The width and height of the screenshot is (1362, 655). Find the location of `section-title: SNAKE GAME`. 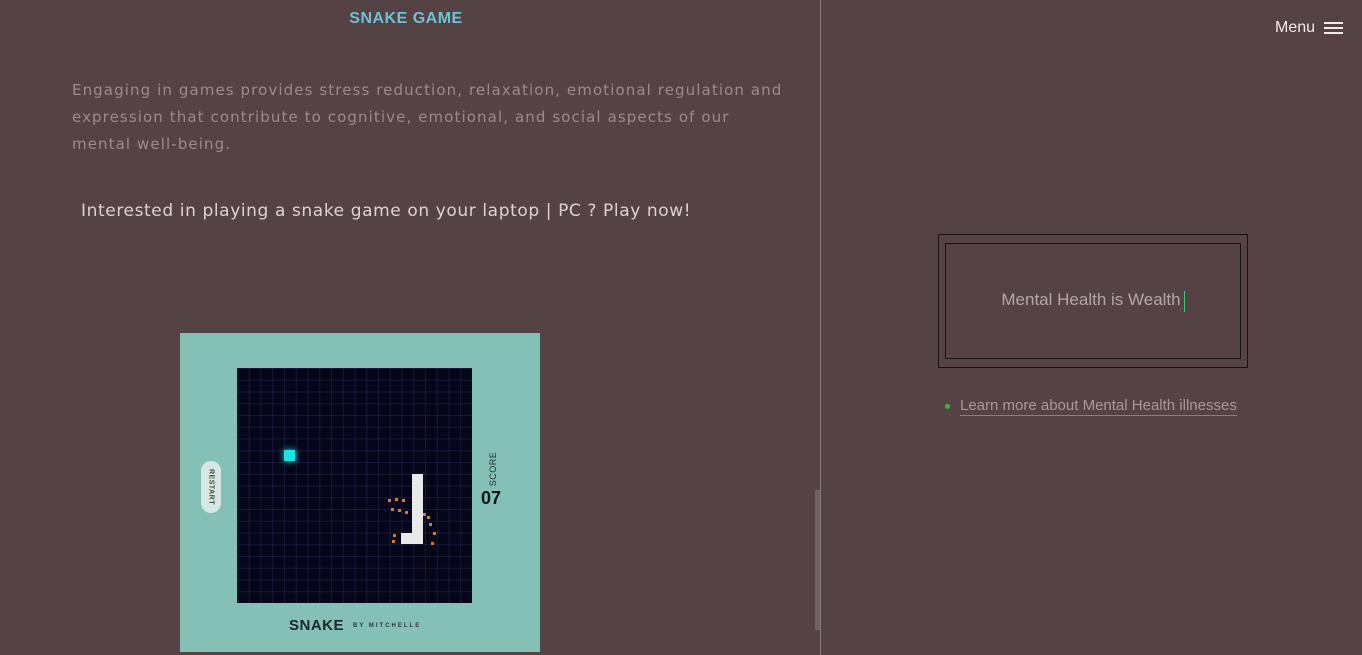

section-title: SNAKE GAME is located at coordinates (406, 18).